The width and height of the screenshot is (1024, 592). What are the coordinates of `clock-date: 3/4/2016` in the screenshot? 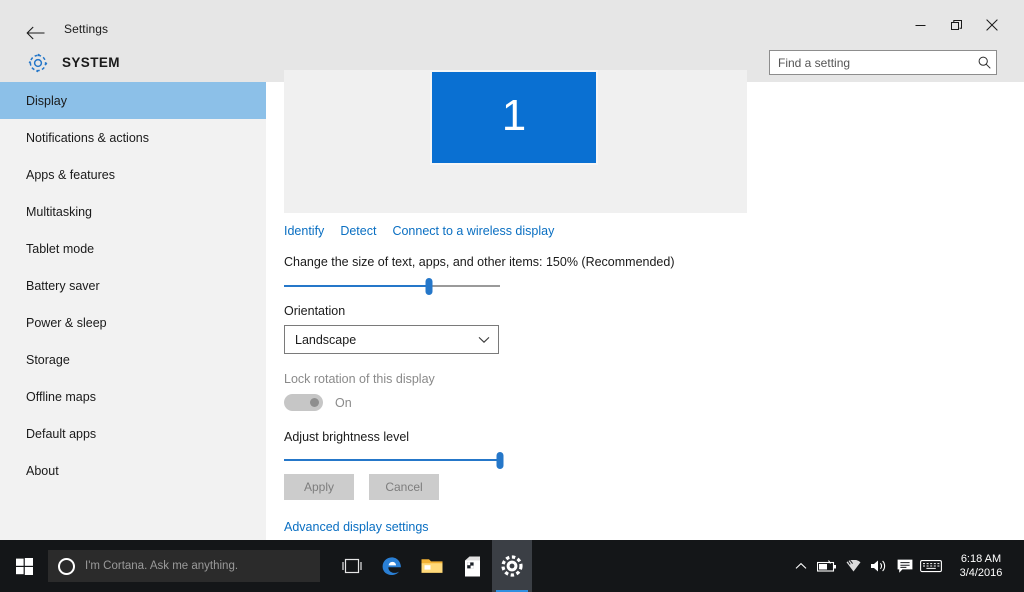 It's located at (981, 573).